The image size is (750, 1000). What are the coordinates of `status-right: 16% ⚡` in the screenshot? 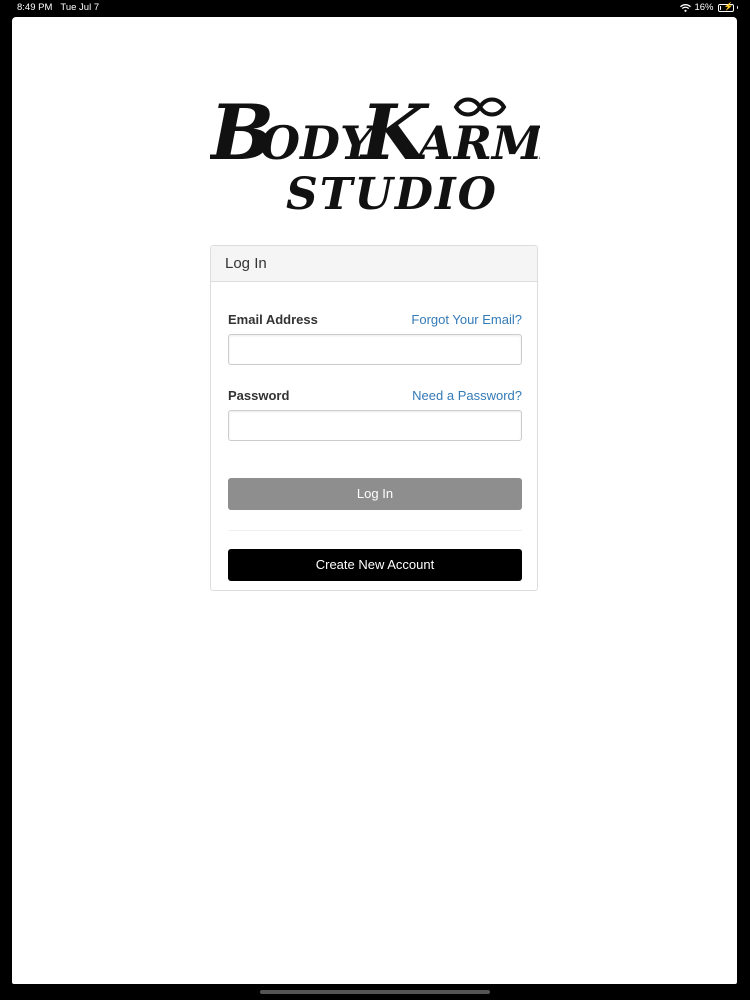 It's located at (709, 7).